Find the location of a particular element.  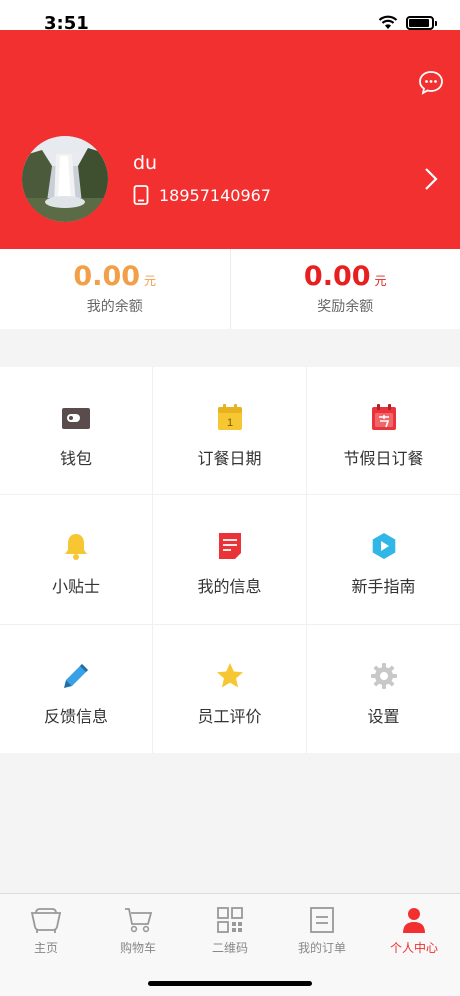

phone-row: 18957140967 is located at coordinates (202, 195).